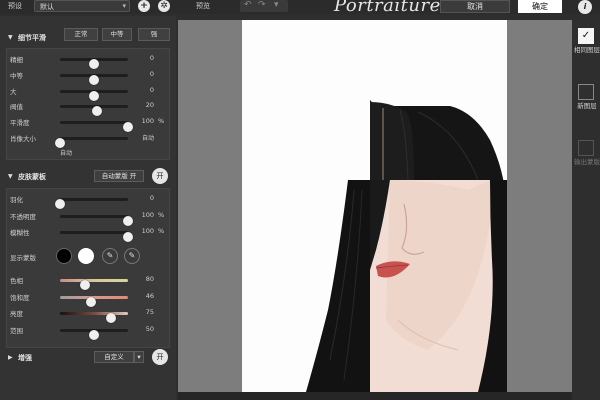  I want to click on slider-row: 色相 80, so click(88, 282).